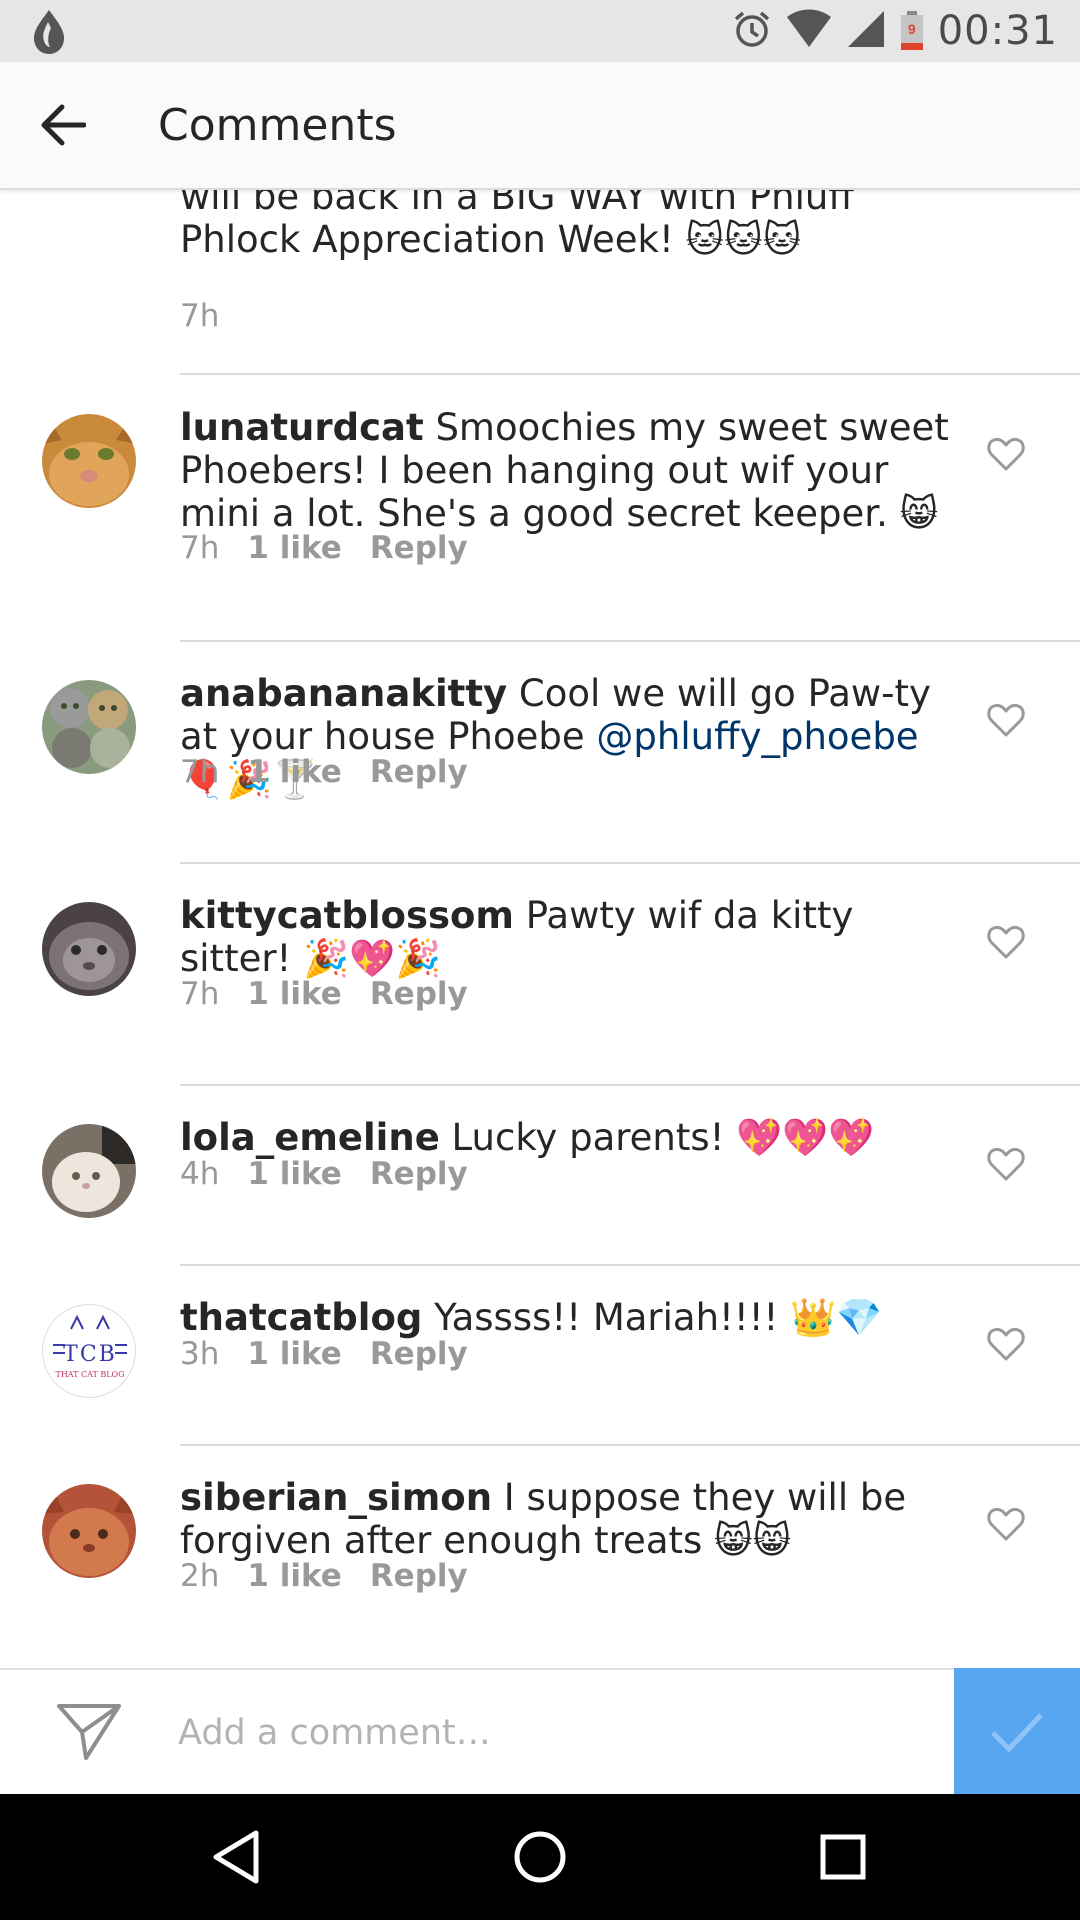 The height and width of the screenshot is (1920, 1080). What do you see at coordinates (310, 1137) in the screenshot?
I see `comment-username: lola_emeline` at bounding box center [310, 1137].